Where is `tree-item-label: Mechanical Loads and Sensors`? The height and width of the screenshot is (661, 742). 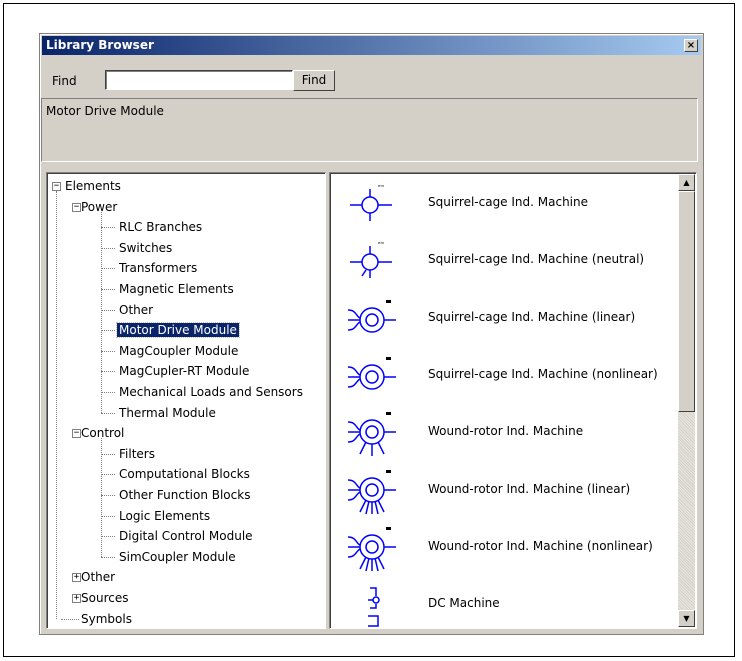
tree-item-label: Mechanical Loads and Sensors is located at coordinates (211, 392).